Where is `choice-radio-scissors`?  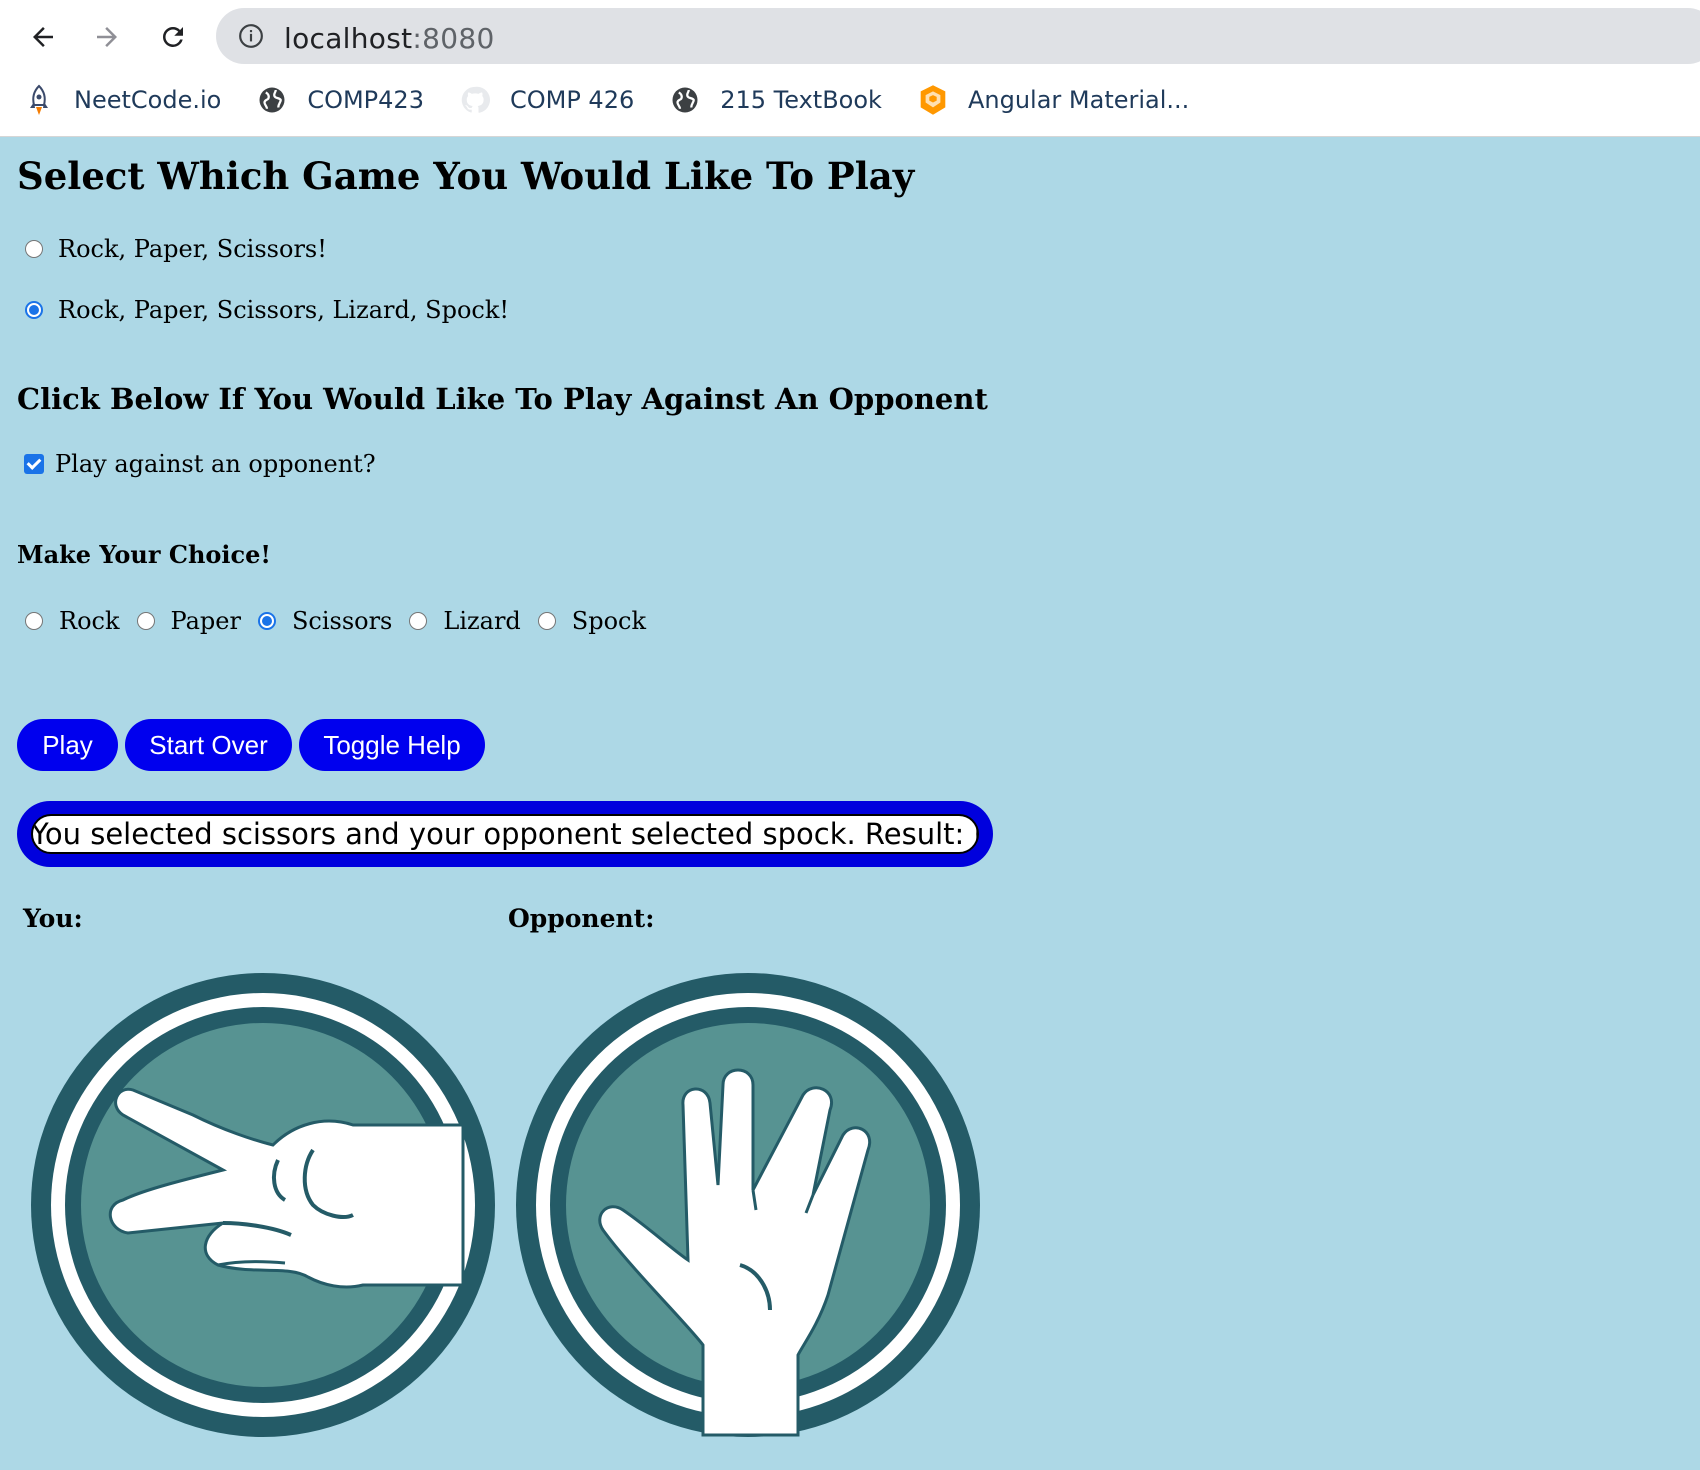 choice-radio-scissors is located at coordinates (266, 621).